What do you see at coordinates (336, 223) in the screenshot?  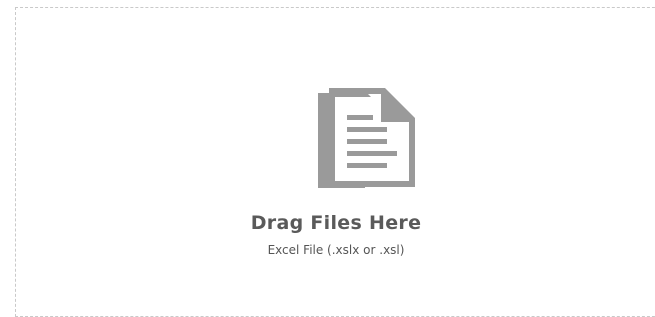 I see `dropzone-title: Drag Files Here` at bounding box center [336, 223].